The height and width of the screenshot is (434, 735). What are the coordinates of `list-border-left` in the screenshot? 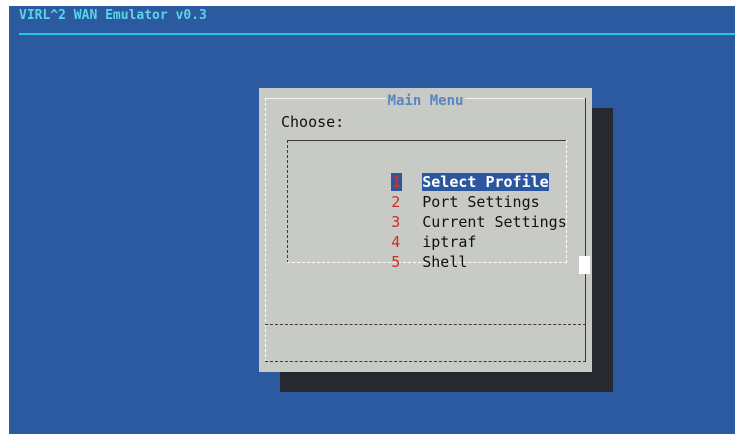 It's located at (287, 201).